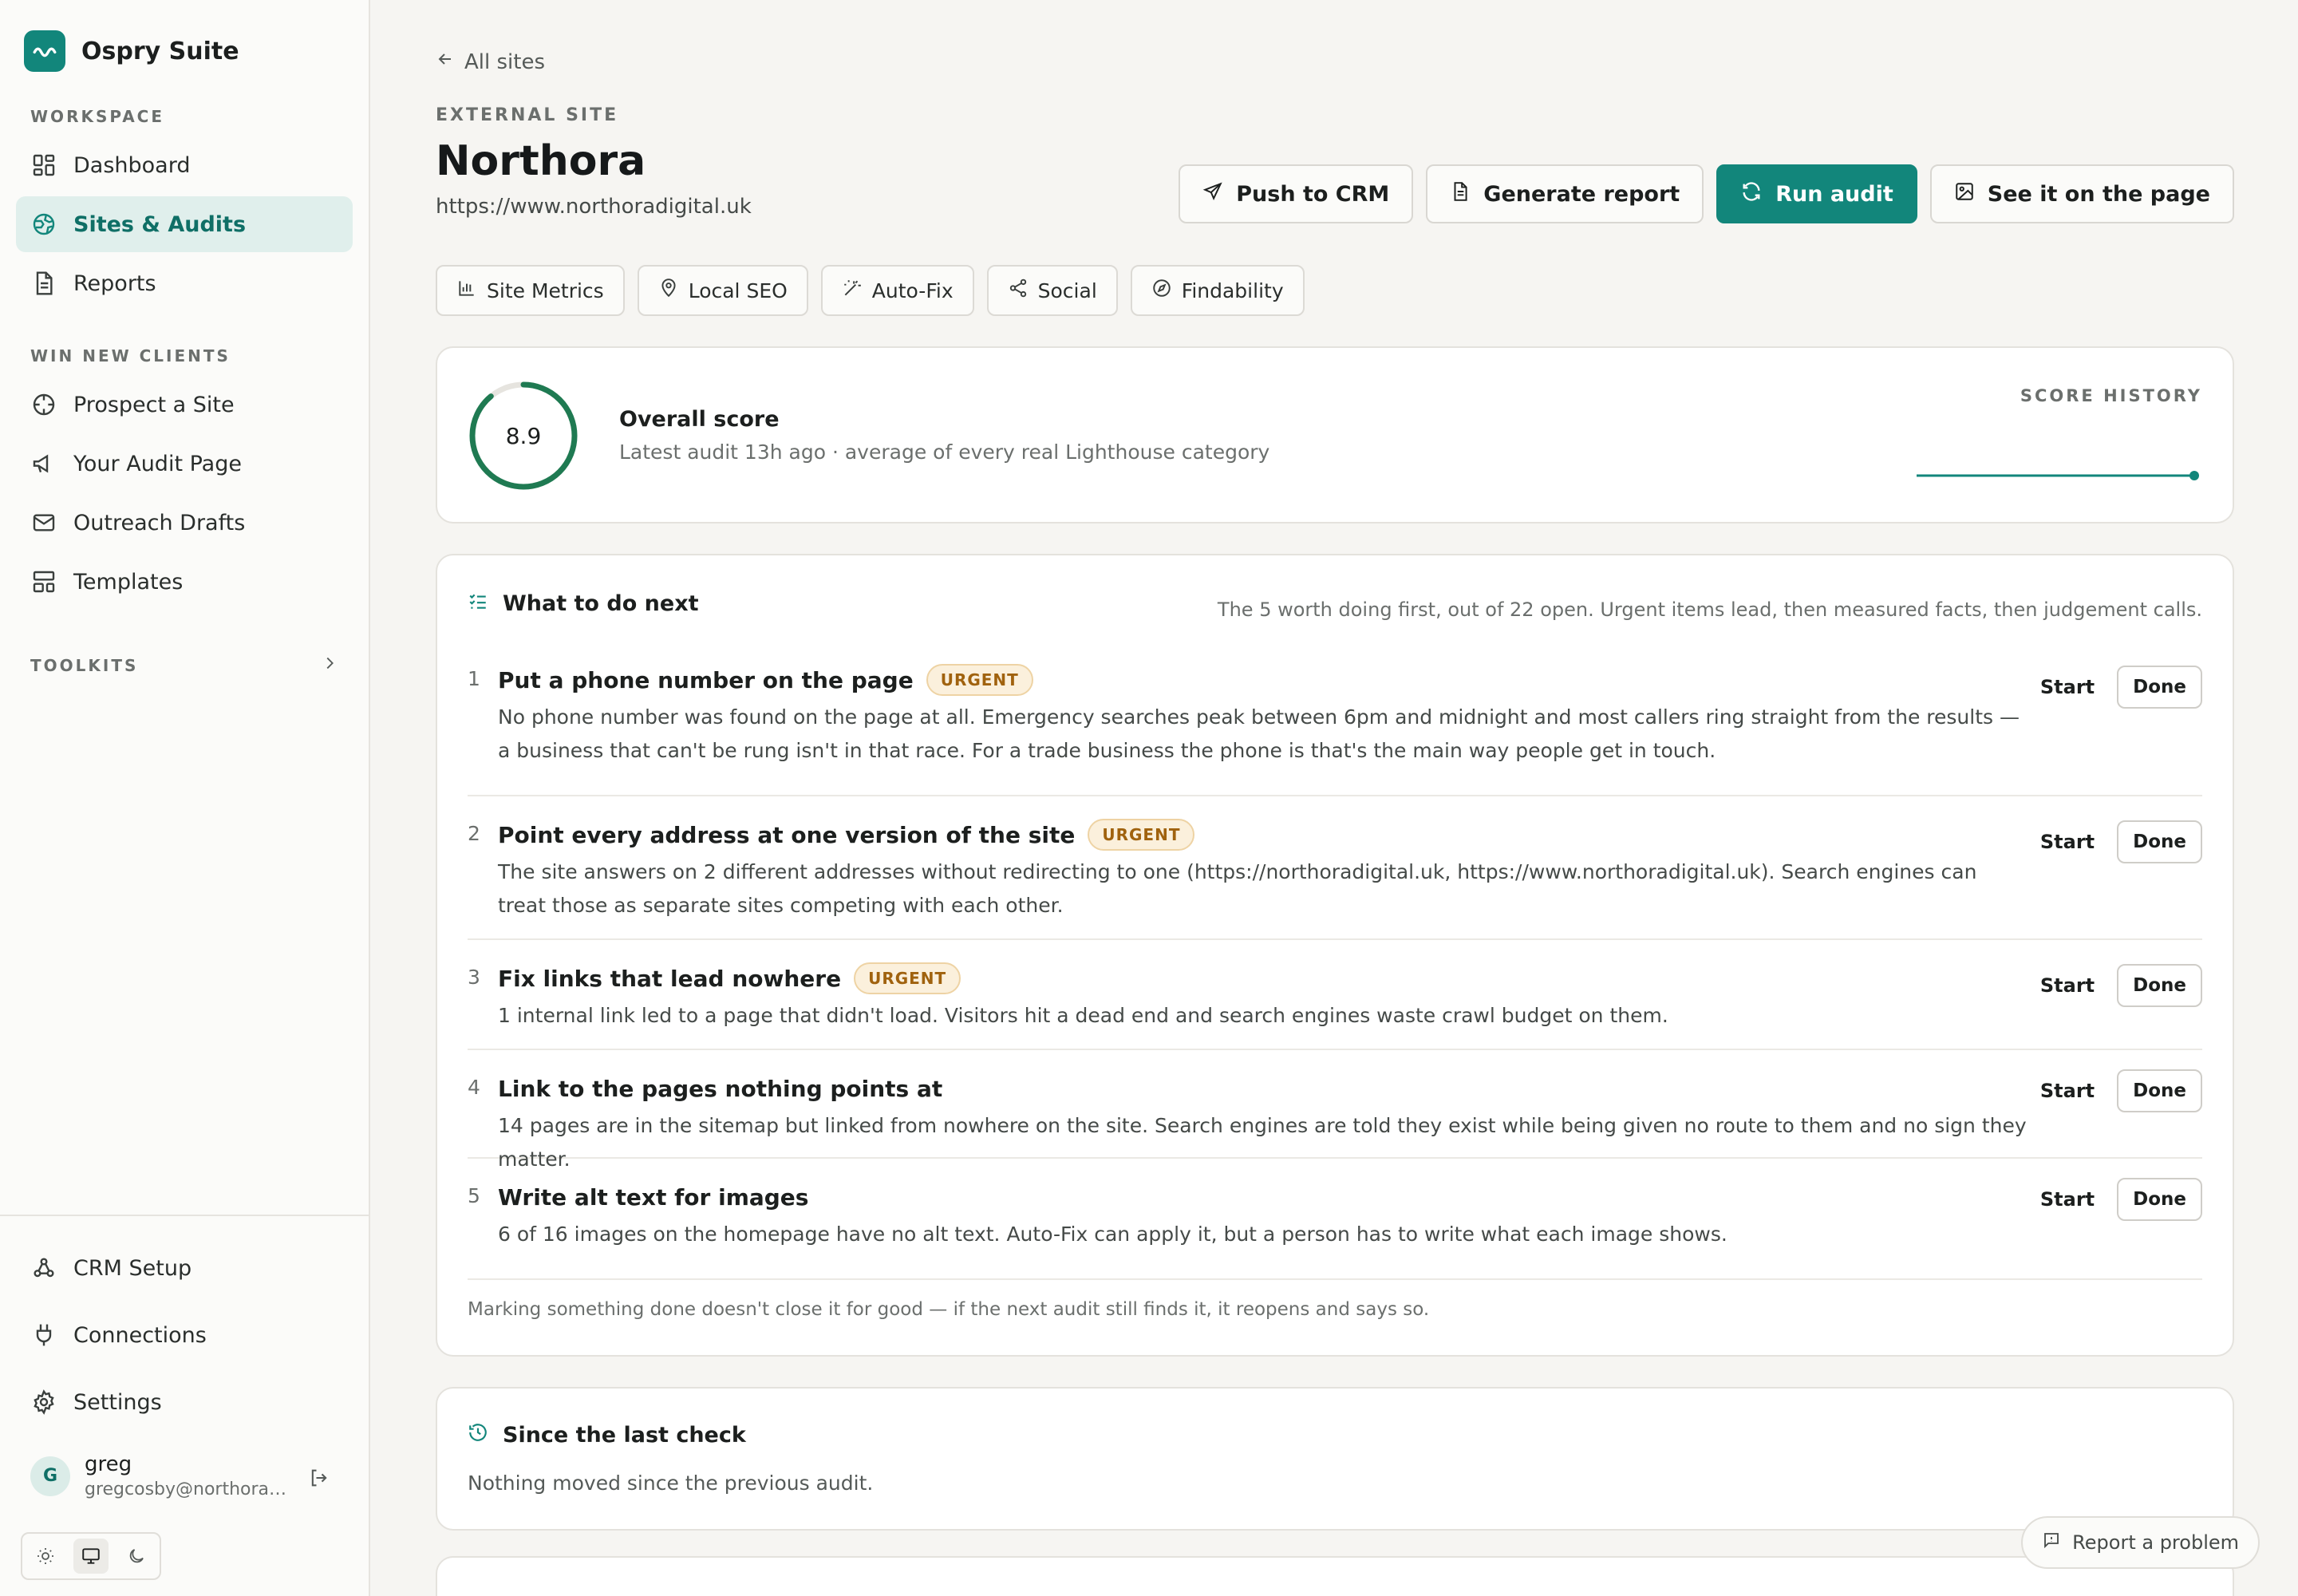 The width and height of the screenshot is (2298, 1596). I want to click on site-url: https://www.northoradigital.uk, so click(594, 207).